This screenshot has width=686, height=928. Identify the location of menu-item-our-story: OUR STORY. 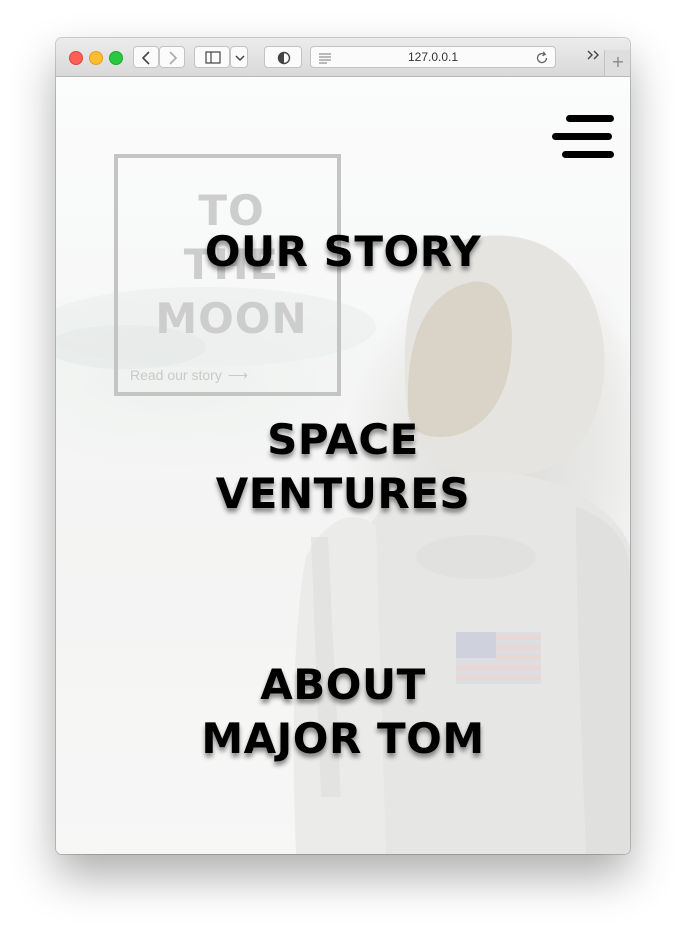
(343, 252).